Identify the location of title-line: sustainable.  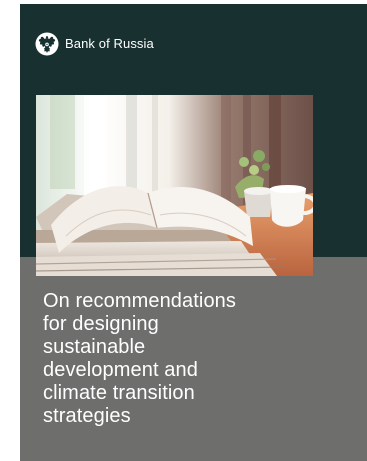
(94, 347).